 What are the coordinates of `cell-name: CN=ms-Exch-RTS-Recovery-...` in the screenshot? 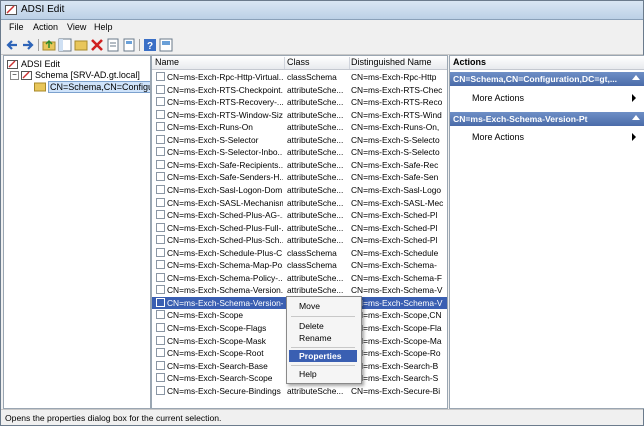 It's located at (225, 102).